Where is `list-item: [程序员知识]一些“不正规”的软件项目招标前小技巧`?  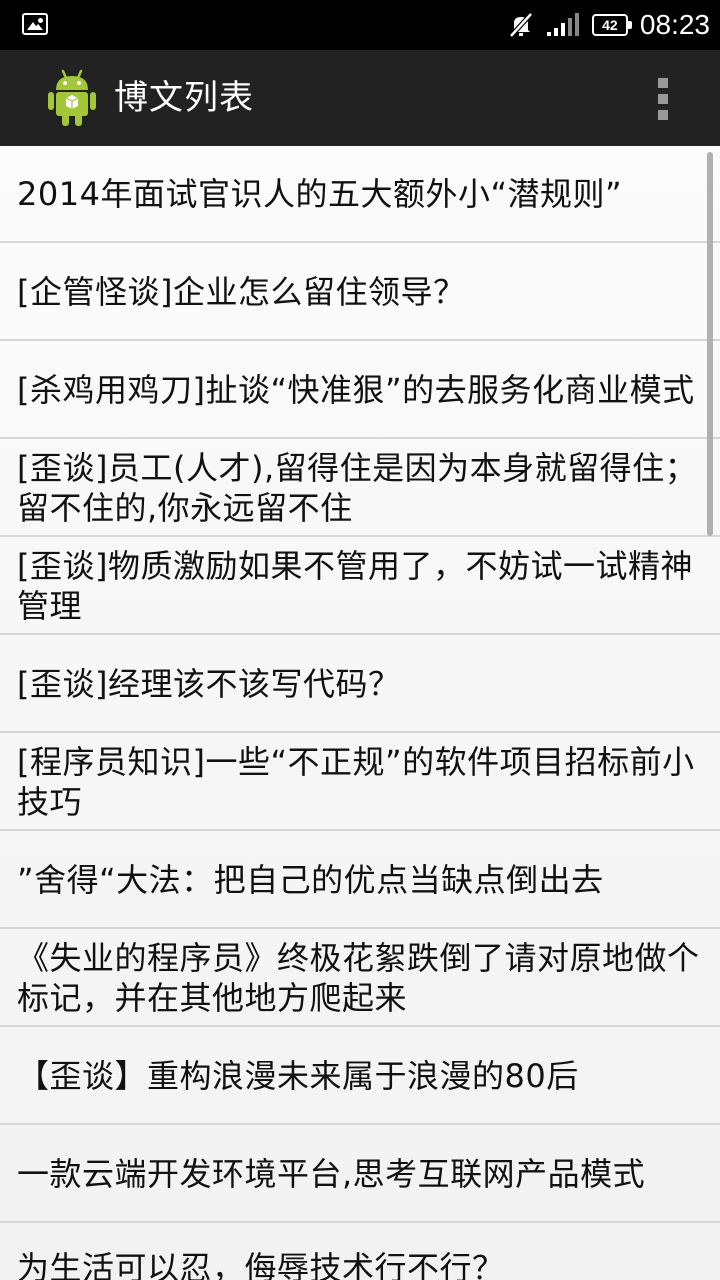 list-item: [程序员知识]一些“不正规”的软件项目招标前小技巧 is located at coordinates (360, 782).